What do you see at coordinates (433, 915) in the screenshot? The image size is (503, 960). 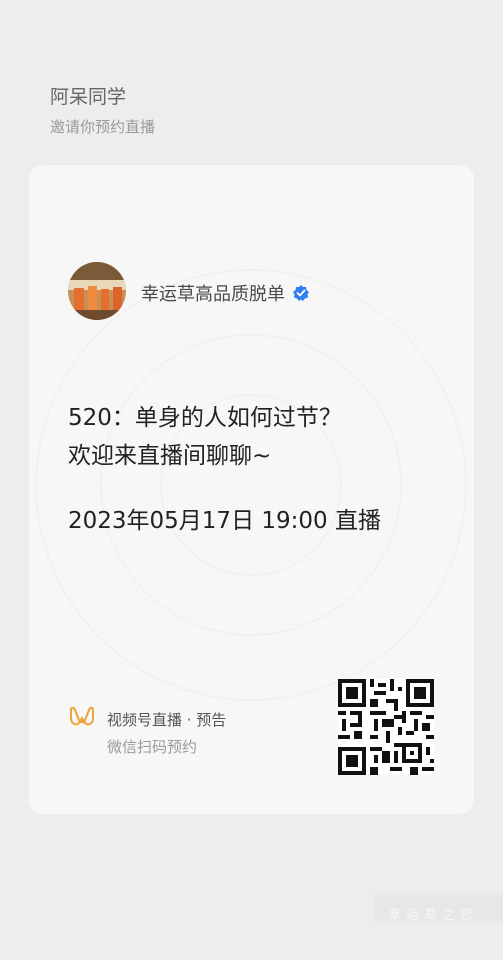 I see `watermark-text: 幸运草之恋` at bounding box center [433, 915].